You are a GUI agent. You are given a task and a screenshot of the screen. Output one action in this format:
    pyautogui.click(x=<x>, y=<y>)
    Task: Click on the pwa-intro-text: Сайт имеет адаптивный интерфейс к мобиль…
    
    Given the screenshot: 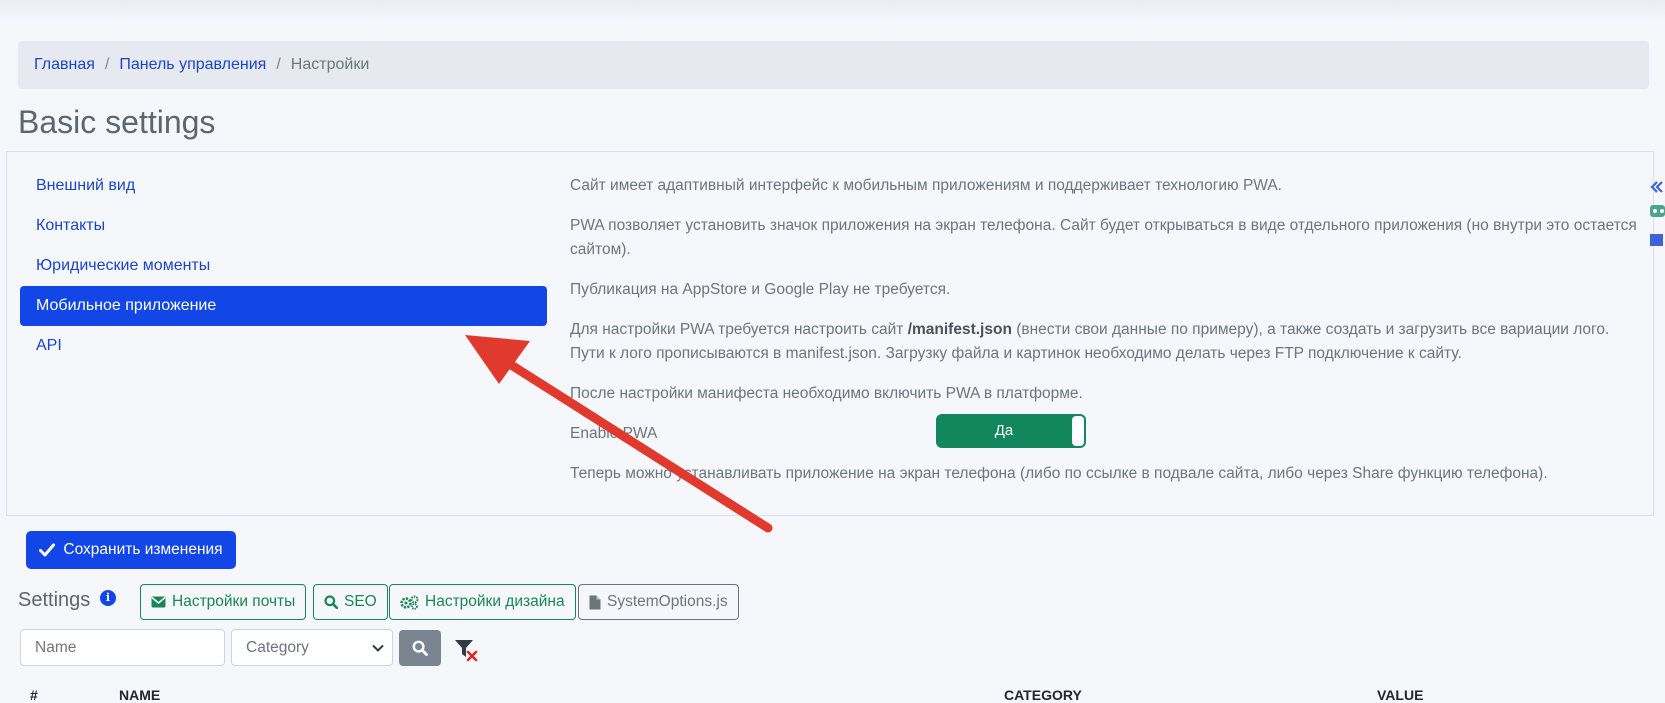 What is the action you would take?
    pyautogui.click(x=926, y=185)
    